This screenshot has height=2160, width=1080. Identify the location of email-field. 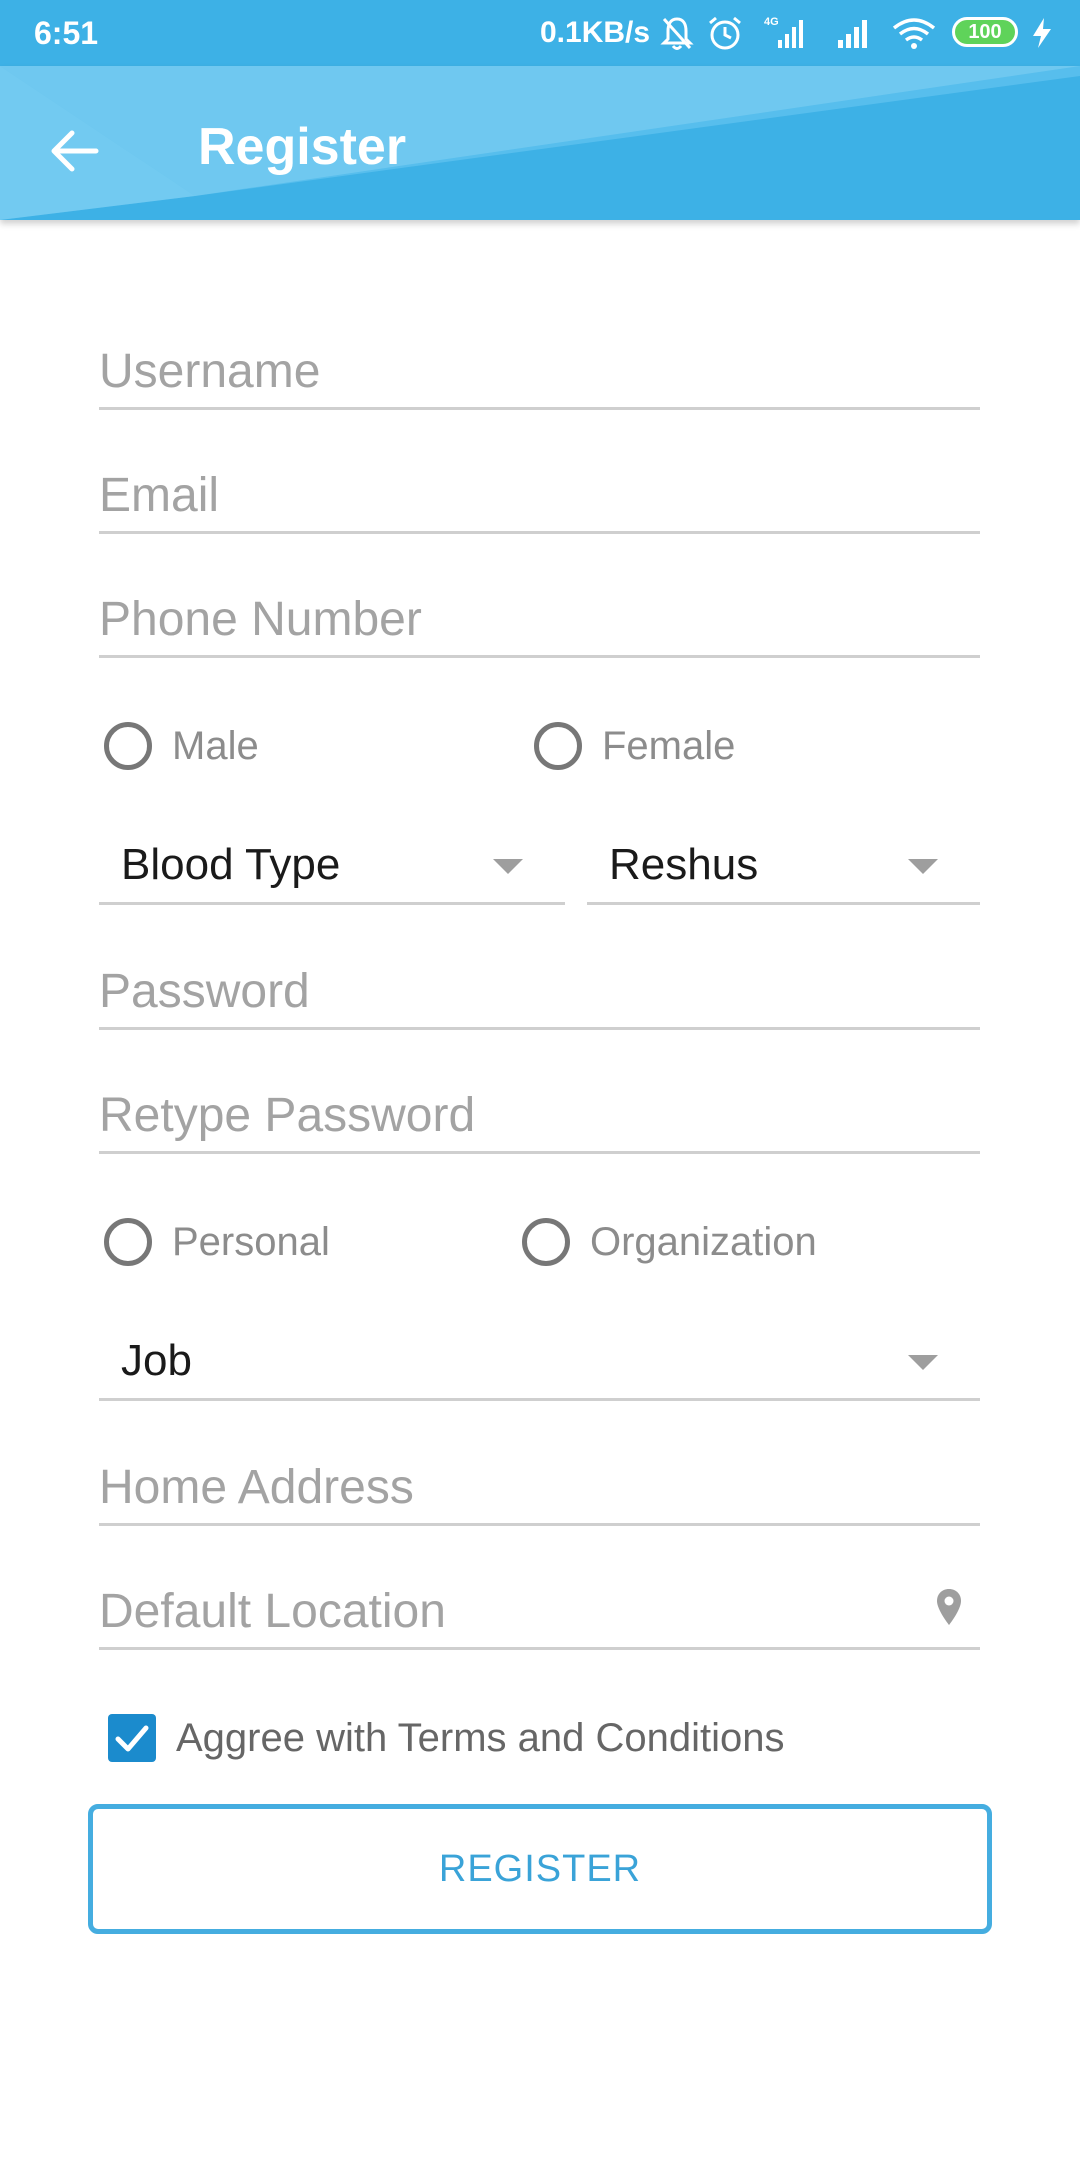
(539, 486).